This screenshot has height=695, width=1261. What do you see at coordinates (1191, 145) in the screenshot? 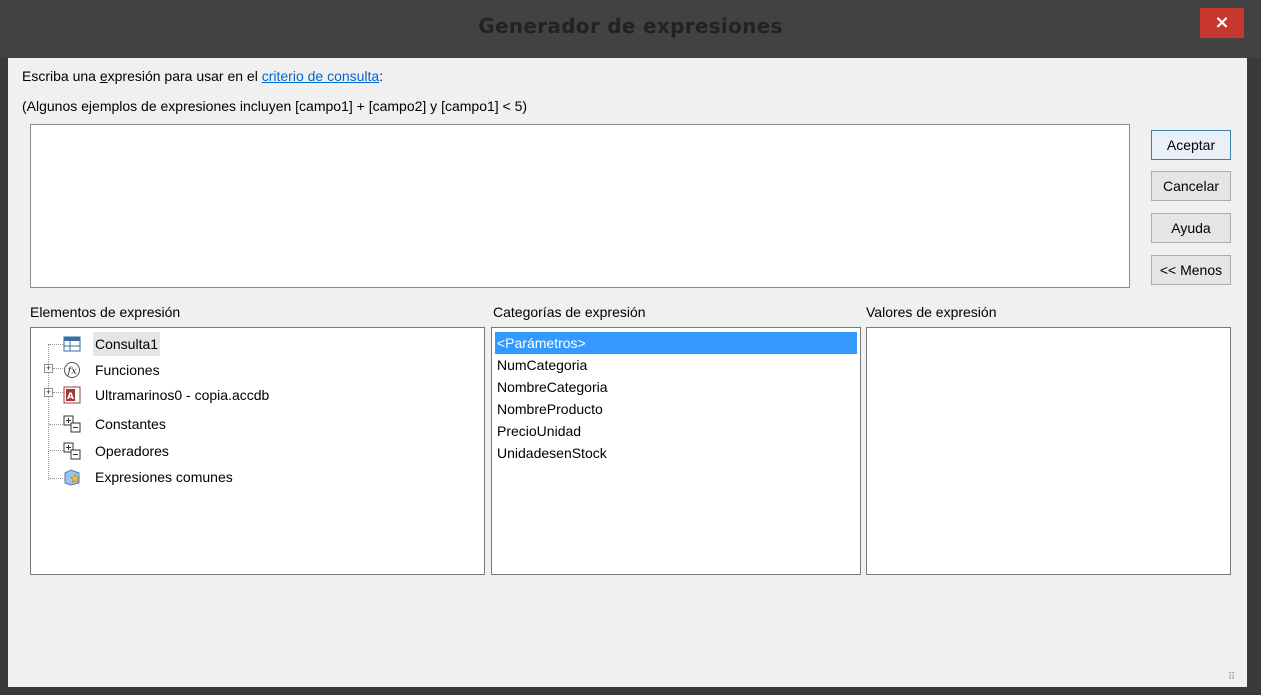
I see `ok-button: Aceptar` at bounding box center [1191, 145].